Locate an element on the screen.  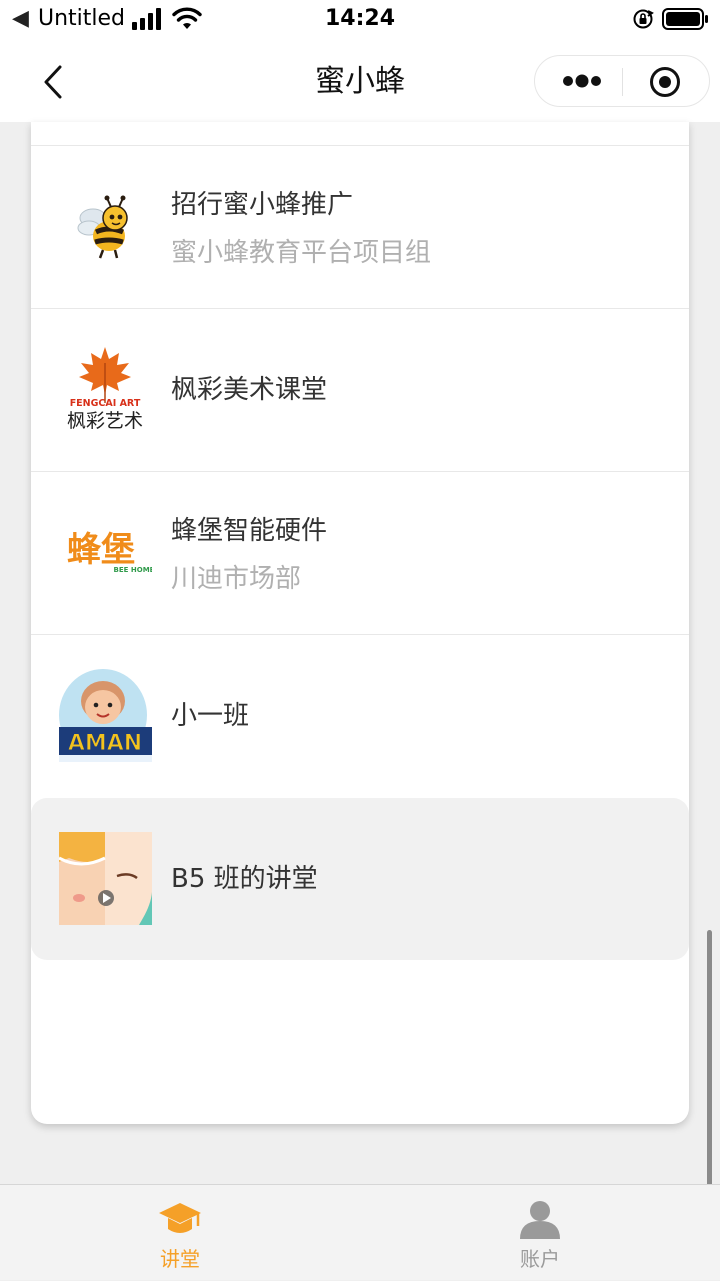
cartoon-logo-text: AMAN is located at coordinates (105, 743).